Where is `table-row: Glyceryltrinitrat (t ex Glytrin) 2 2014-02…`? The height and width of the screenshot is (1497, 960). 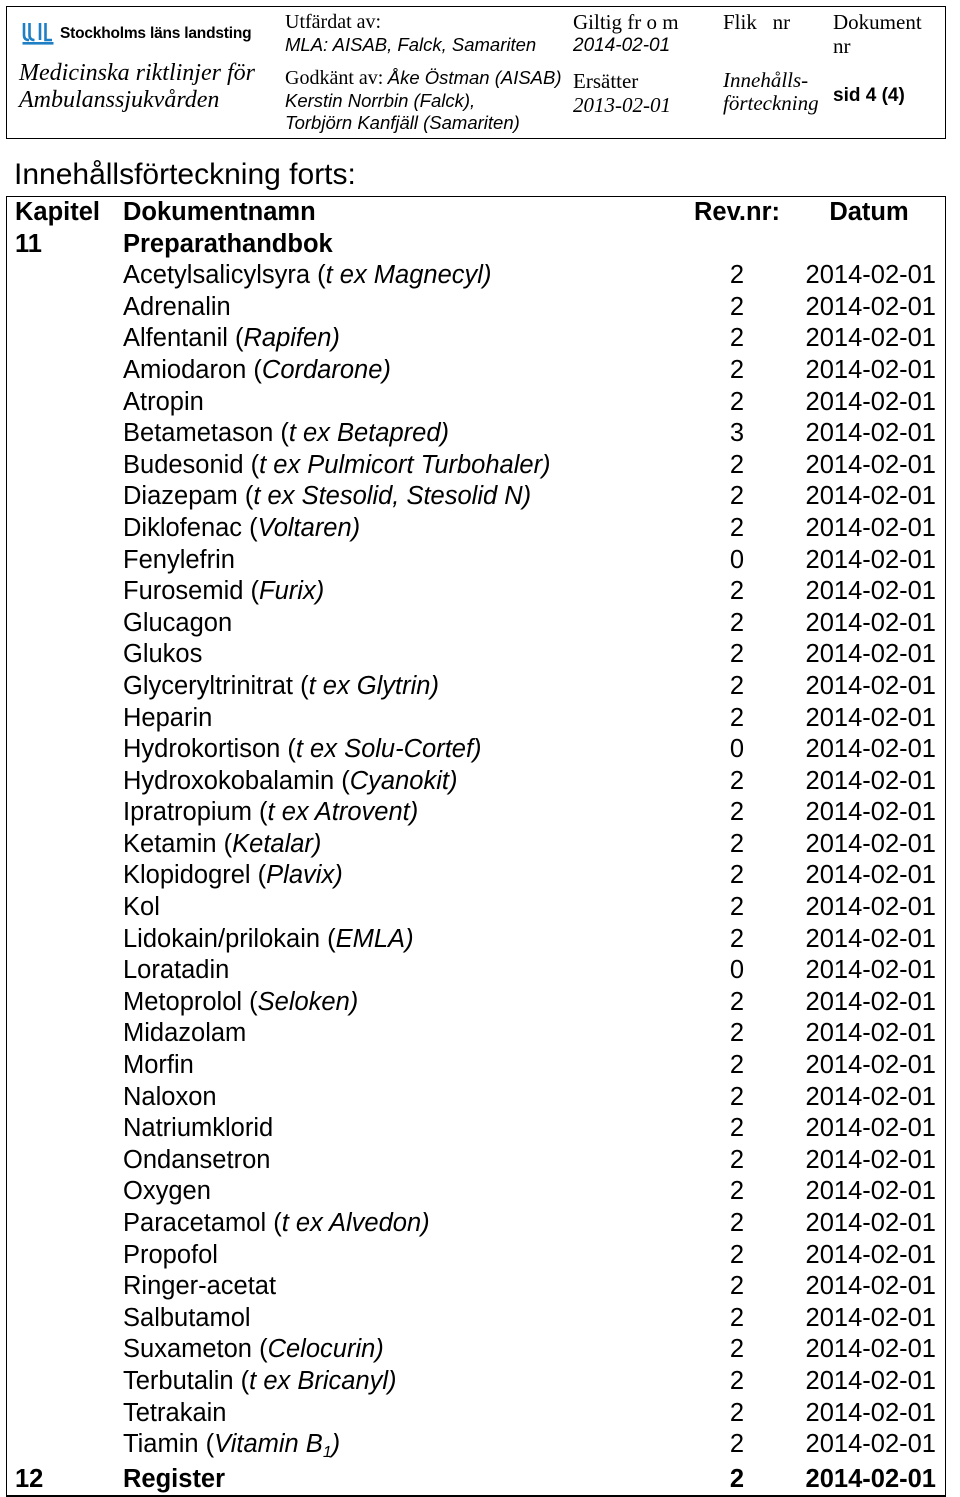 table-row: Glyceryltrinitrat (t ex Glytrin) 2 2014-02… is located at coordinates (476, 687).